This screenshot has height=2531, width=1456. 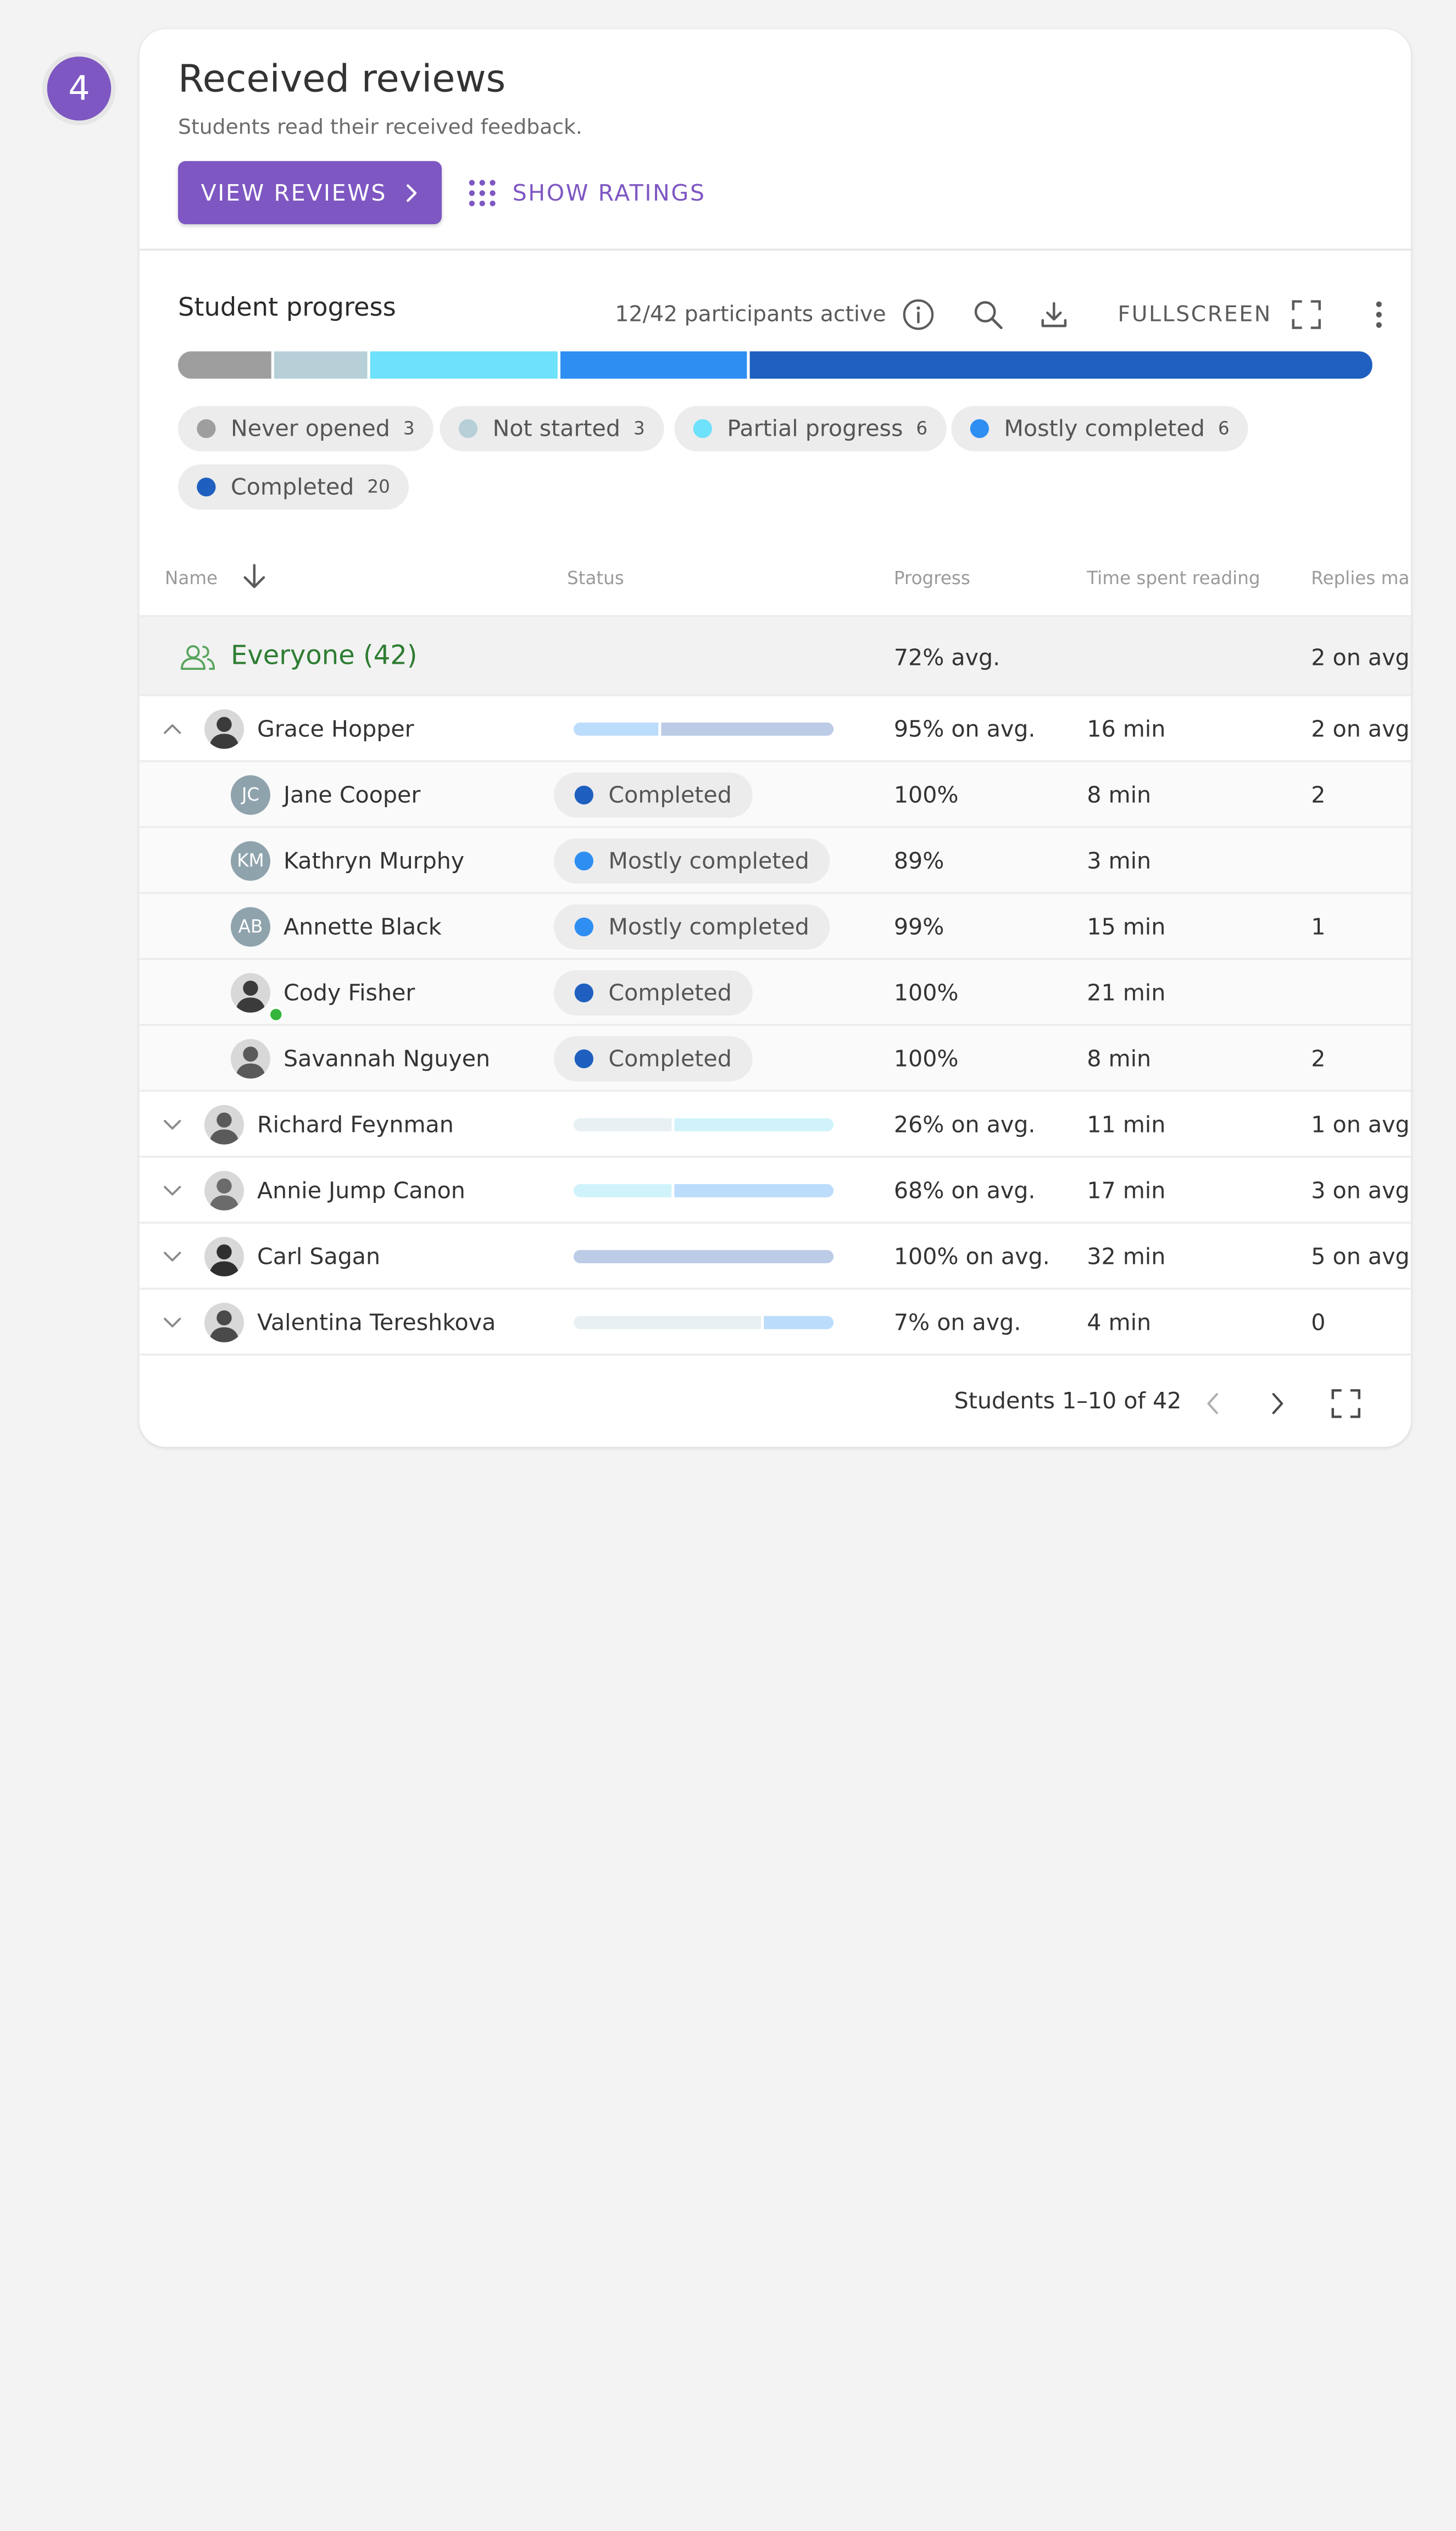 I want to click on student-name: Annie Jump Canon, so click(x=361, y=1190).